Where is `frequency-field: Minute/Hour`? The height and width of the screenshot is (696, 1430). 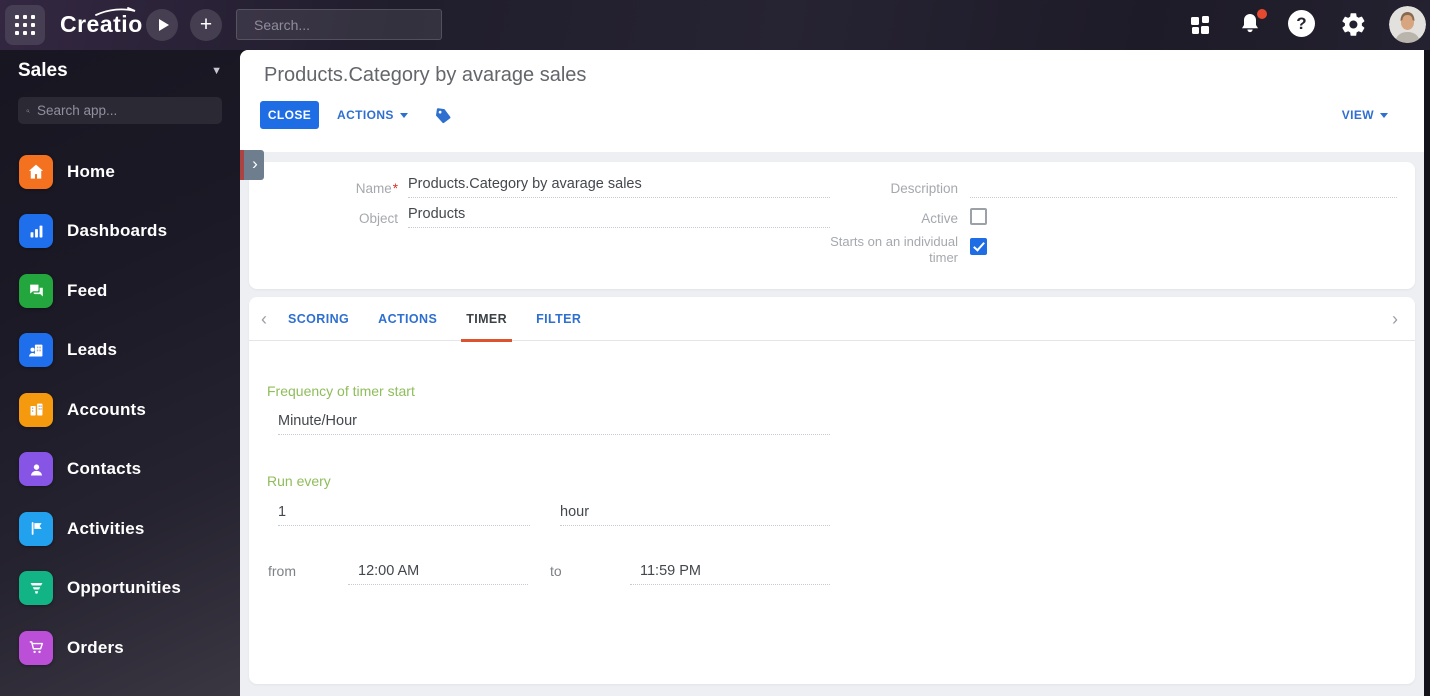
frequency-field: Minute/Hour is located at coordinates (554, 422).